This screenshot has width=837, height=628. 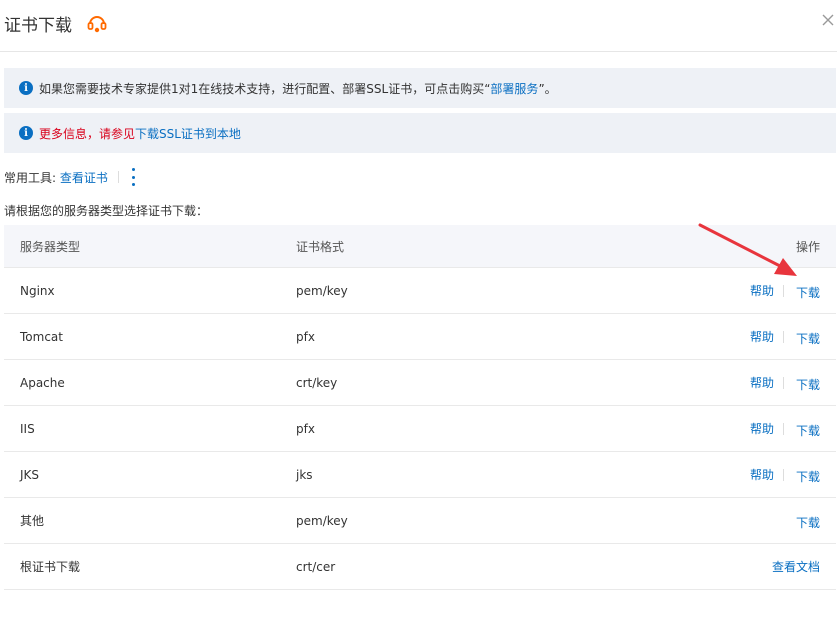 I want to click on tools-label: 常用工具:, so click(x=30, y=177).